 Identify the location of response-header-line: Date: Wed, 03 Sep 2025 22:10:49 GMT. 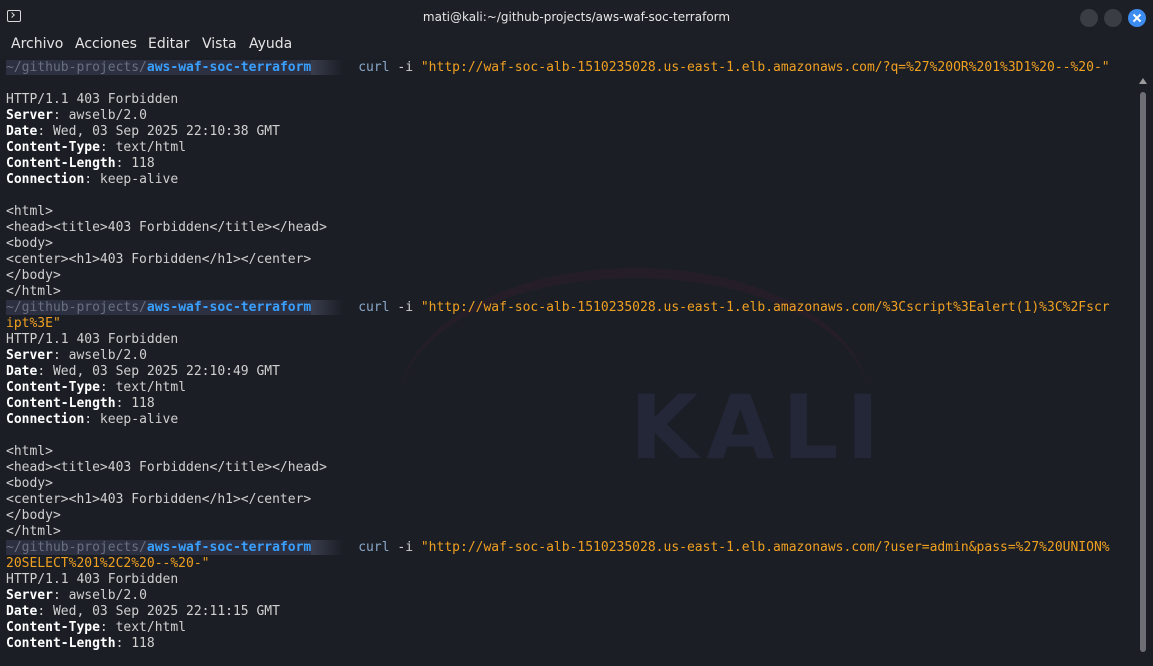
(143, 371).